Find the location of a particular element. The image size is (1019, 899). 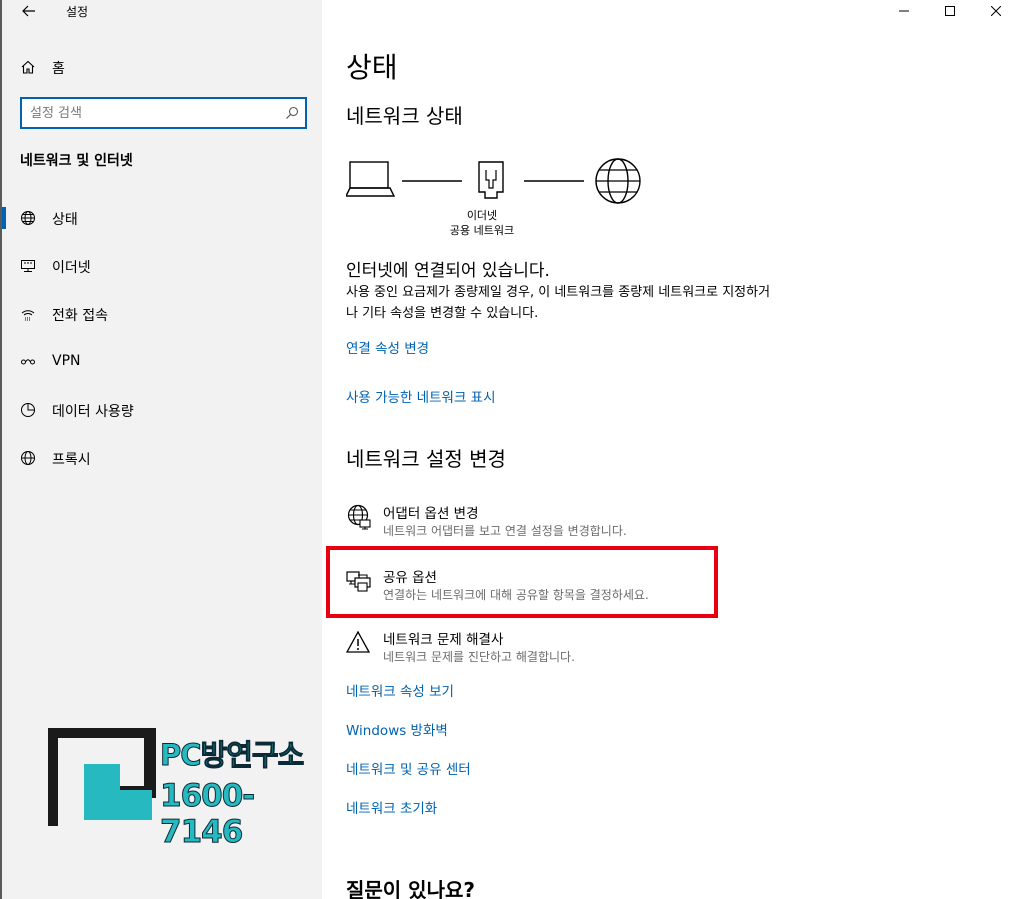

adapter-options-item: 어댑터 옵션 변경 네트워크 어댑터를 보고 연결 설정을 변경합니다. is located at coordinates (526, 524).